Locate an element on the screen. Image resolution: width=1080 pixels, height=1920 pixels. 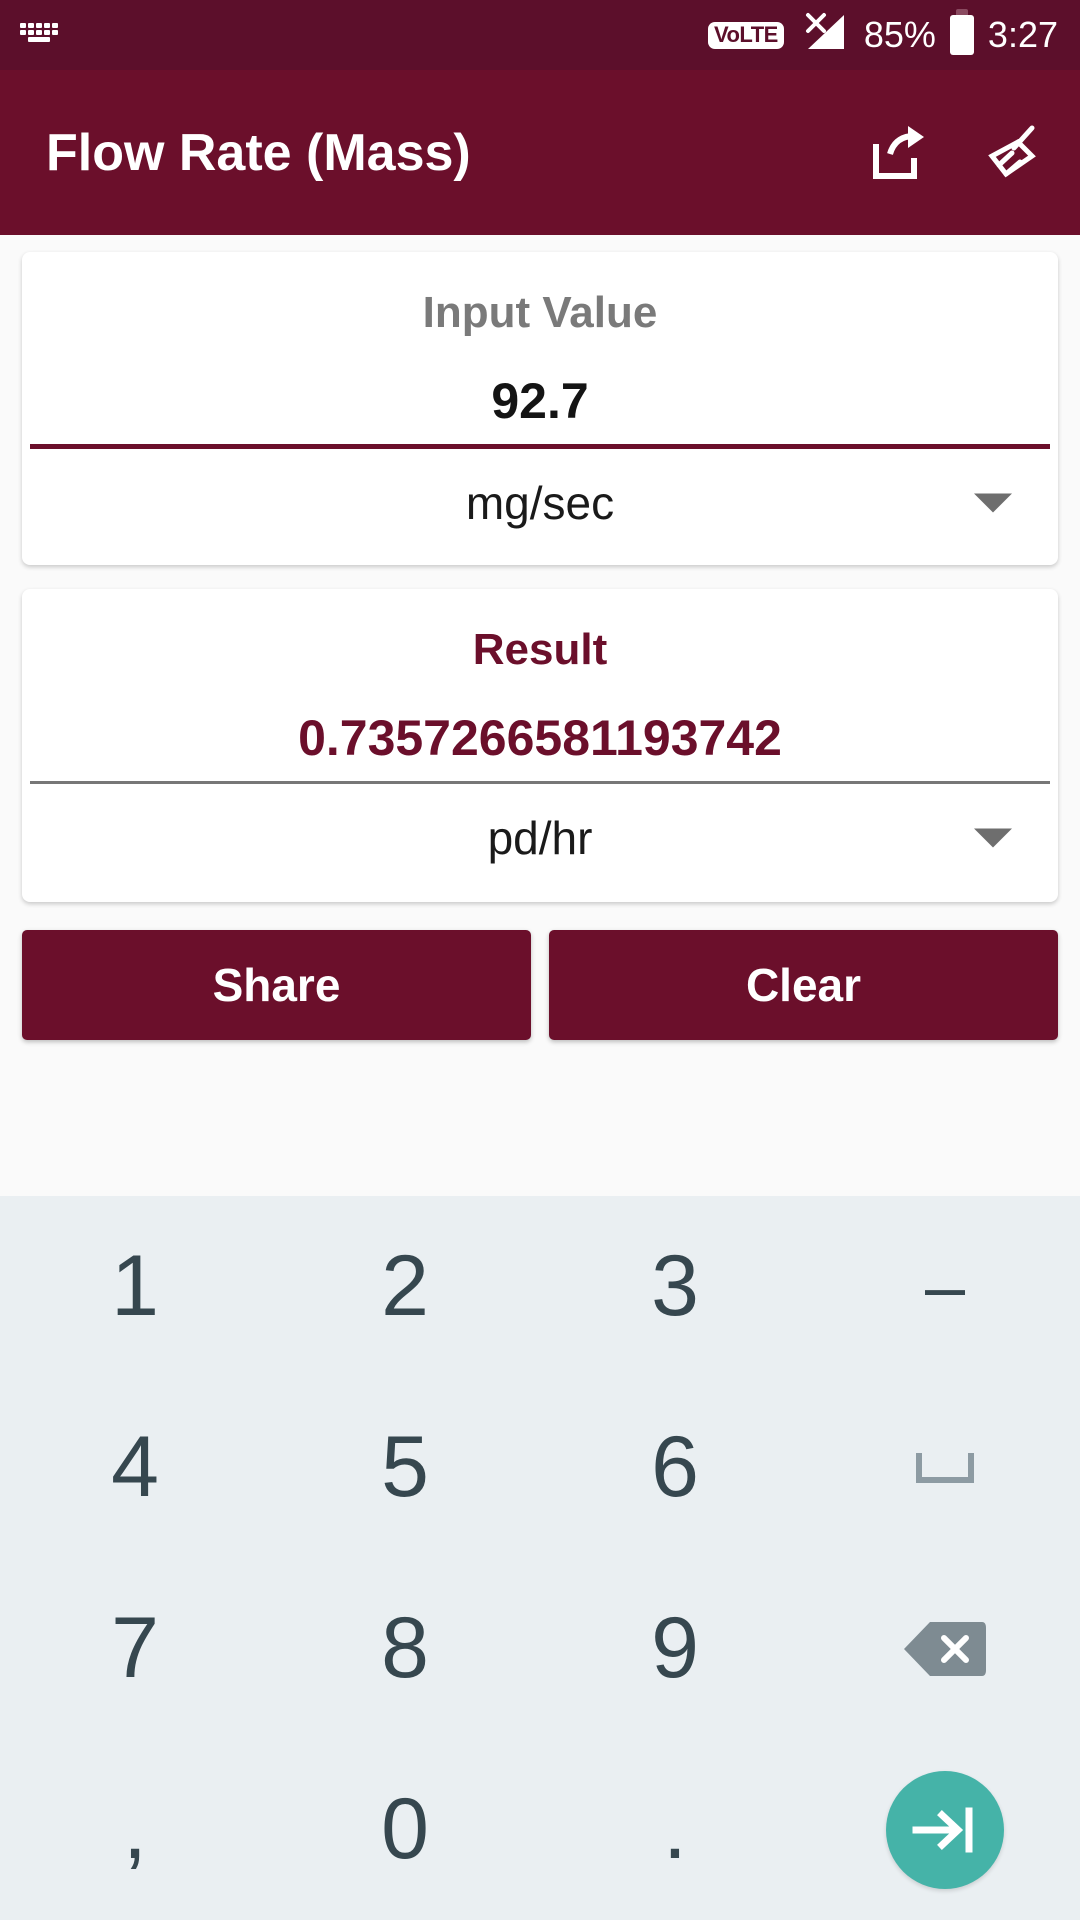
clock: 3:27 is located at coordinates (1022, 34).